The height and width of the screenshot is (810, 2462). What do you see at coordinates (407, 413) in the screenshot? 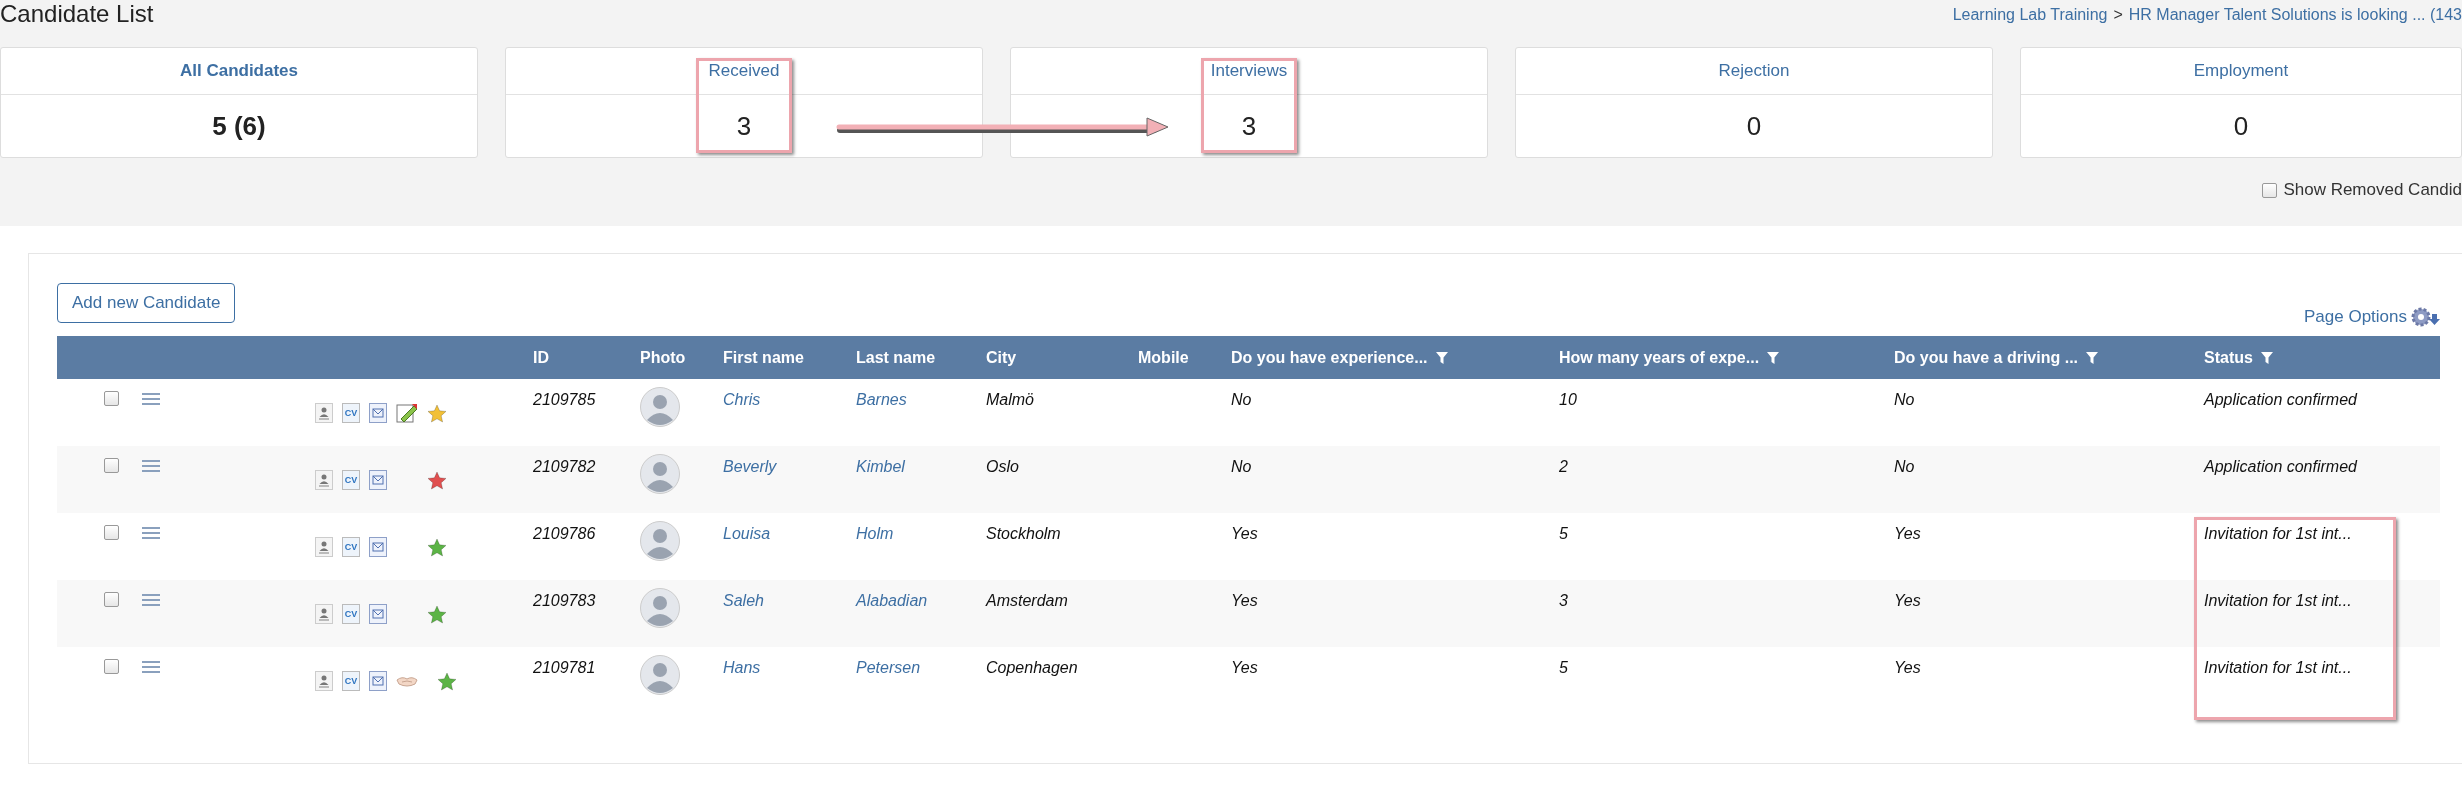
I see `pencil-document-icon` at bounding box center [407, 413].